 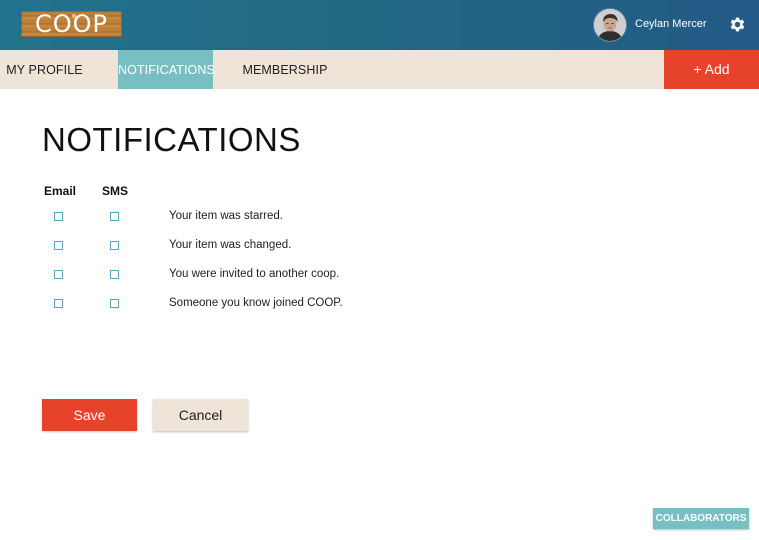 I want to click on cancel-button: Cancel, so click(x=200, y=415).